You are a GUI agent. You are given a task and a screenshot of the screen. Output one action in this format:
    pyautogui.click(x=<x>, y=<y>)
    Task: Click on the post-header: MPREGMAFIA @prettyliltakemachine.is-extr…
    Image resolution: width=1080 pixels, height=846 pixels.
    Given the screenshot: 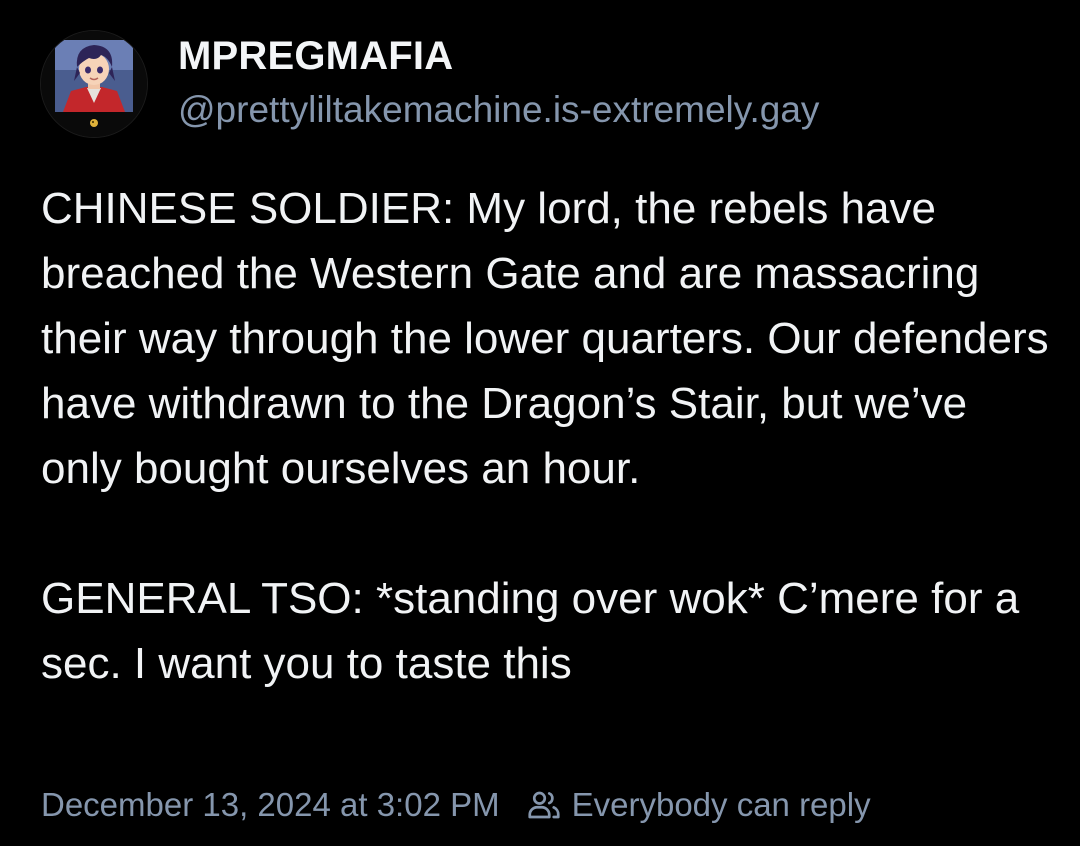 What is the action you would take?
    pyautogui.click(x=429, y=84)
    